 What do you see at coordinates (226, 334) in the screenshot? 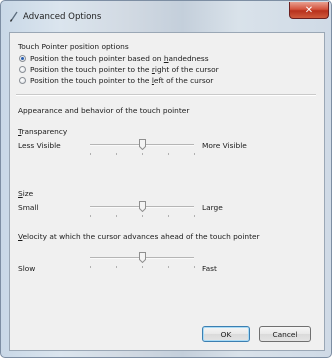
I see `ok-button: OK` at bounding box center [226, 334].